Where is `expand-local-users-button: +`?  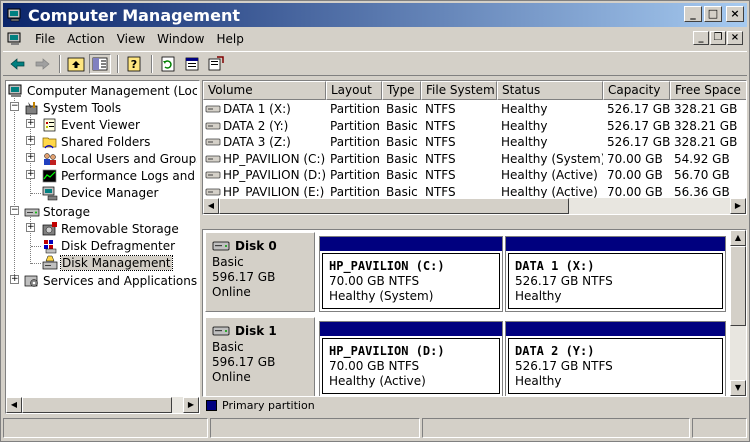
expand-local-users-button: + is located at coordinates (30, 157).